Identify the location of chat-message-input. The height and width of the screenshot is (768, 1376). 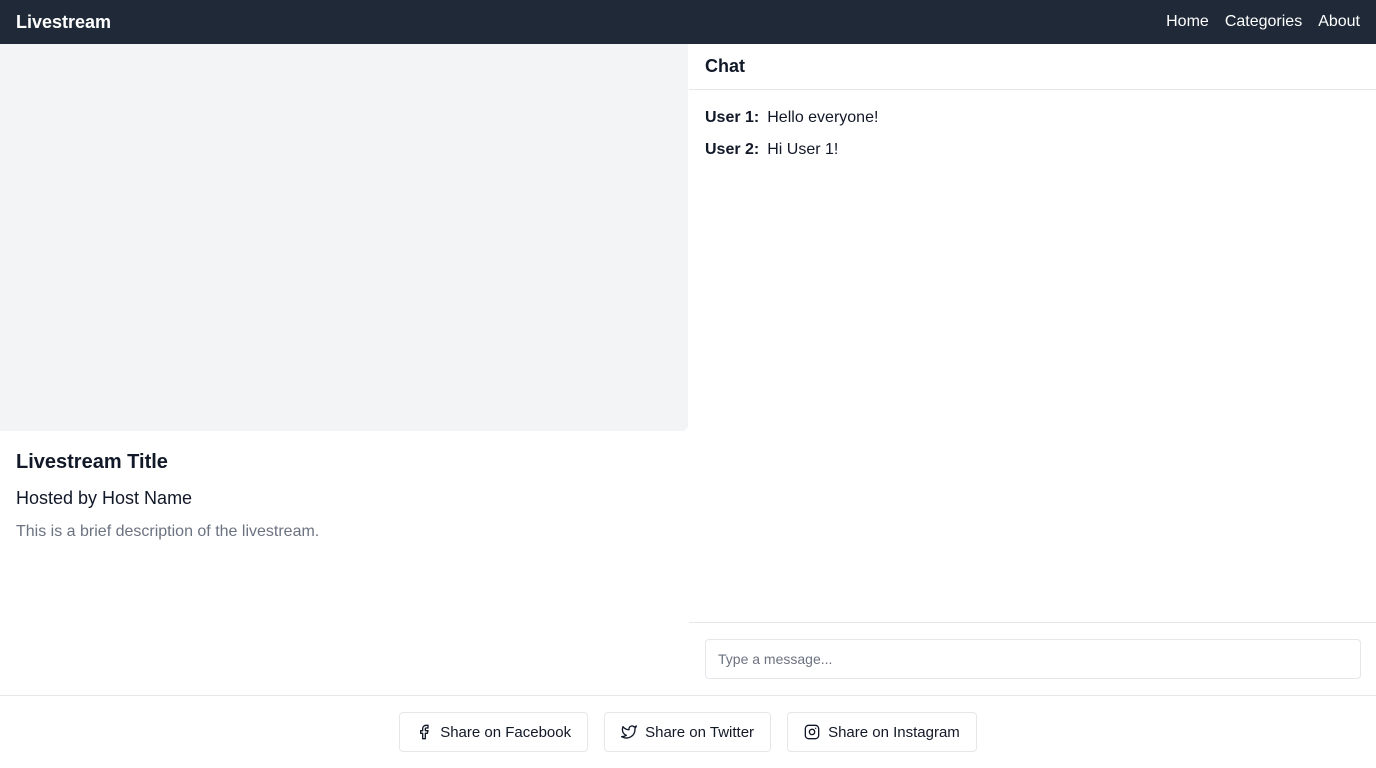
(1033, 659).